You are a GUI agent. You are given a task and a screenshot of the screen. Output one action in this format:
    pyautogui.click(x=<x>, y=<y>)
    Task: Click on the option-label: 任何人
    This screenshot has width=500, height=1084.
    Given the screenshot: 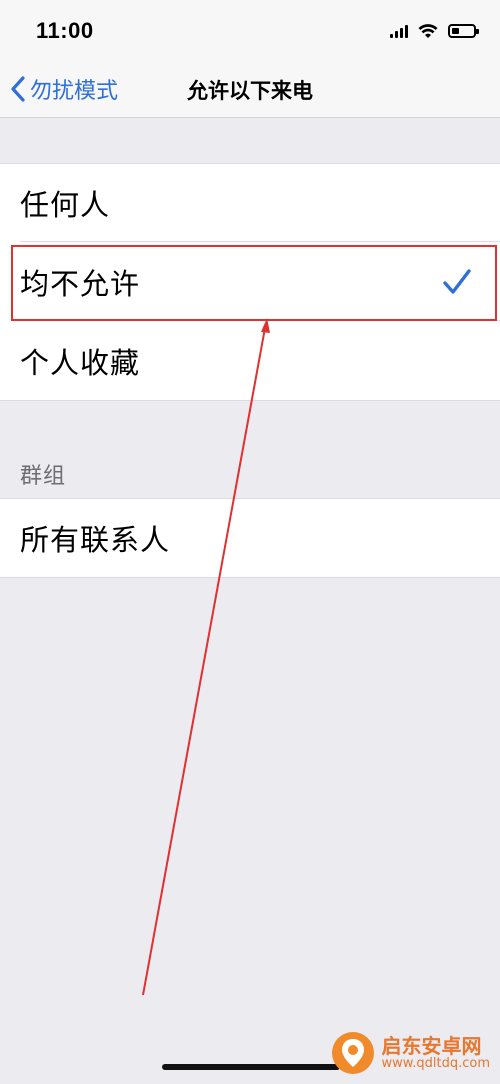 What is the action you would take?
    pyautogui.click(x=65, y=205)
    